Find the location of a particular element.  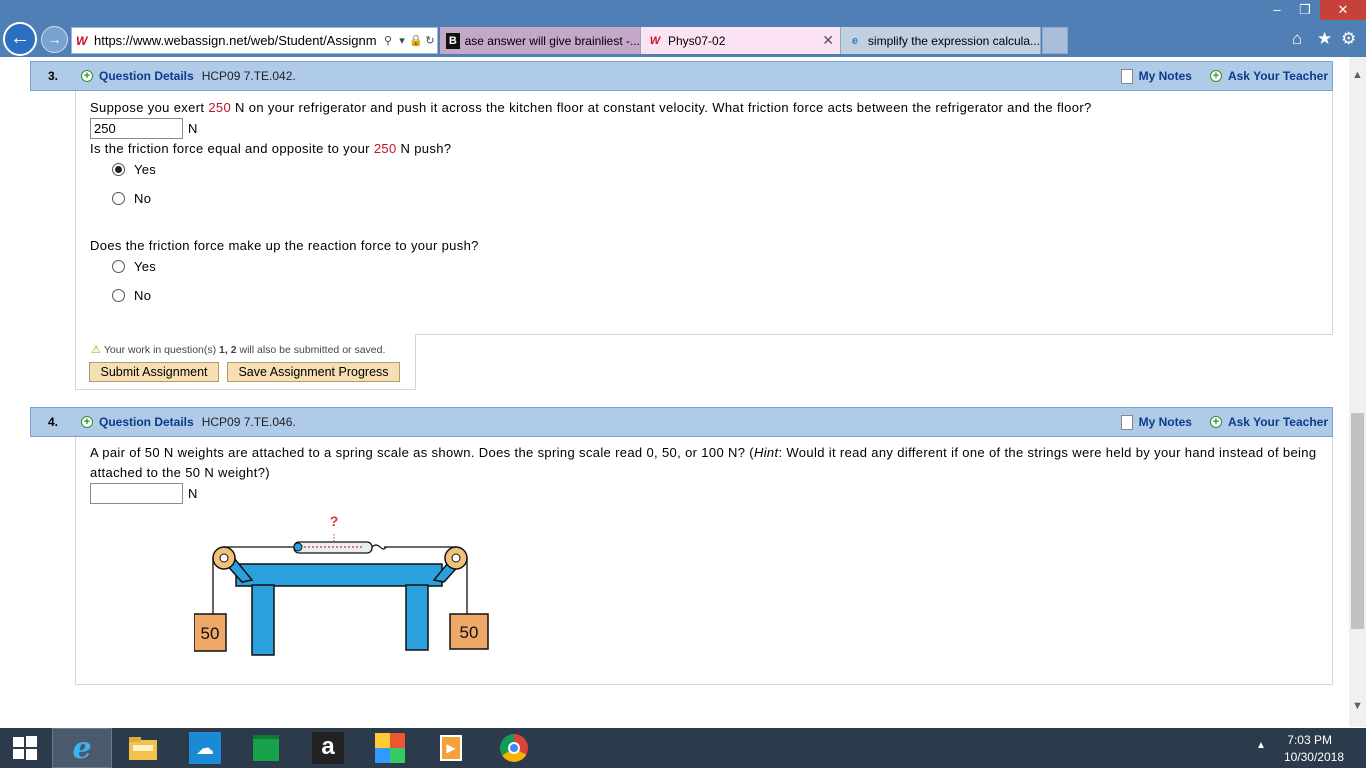

puzzle-app-icon is located at coordinates (390, 748).